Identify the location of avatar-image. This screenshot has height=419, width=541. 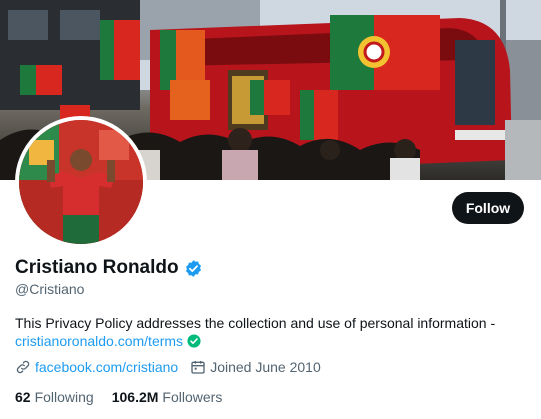
(81, 182).